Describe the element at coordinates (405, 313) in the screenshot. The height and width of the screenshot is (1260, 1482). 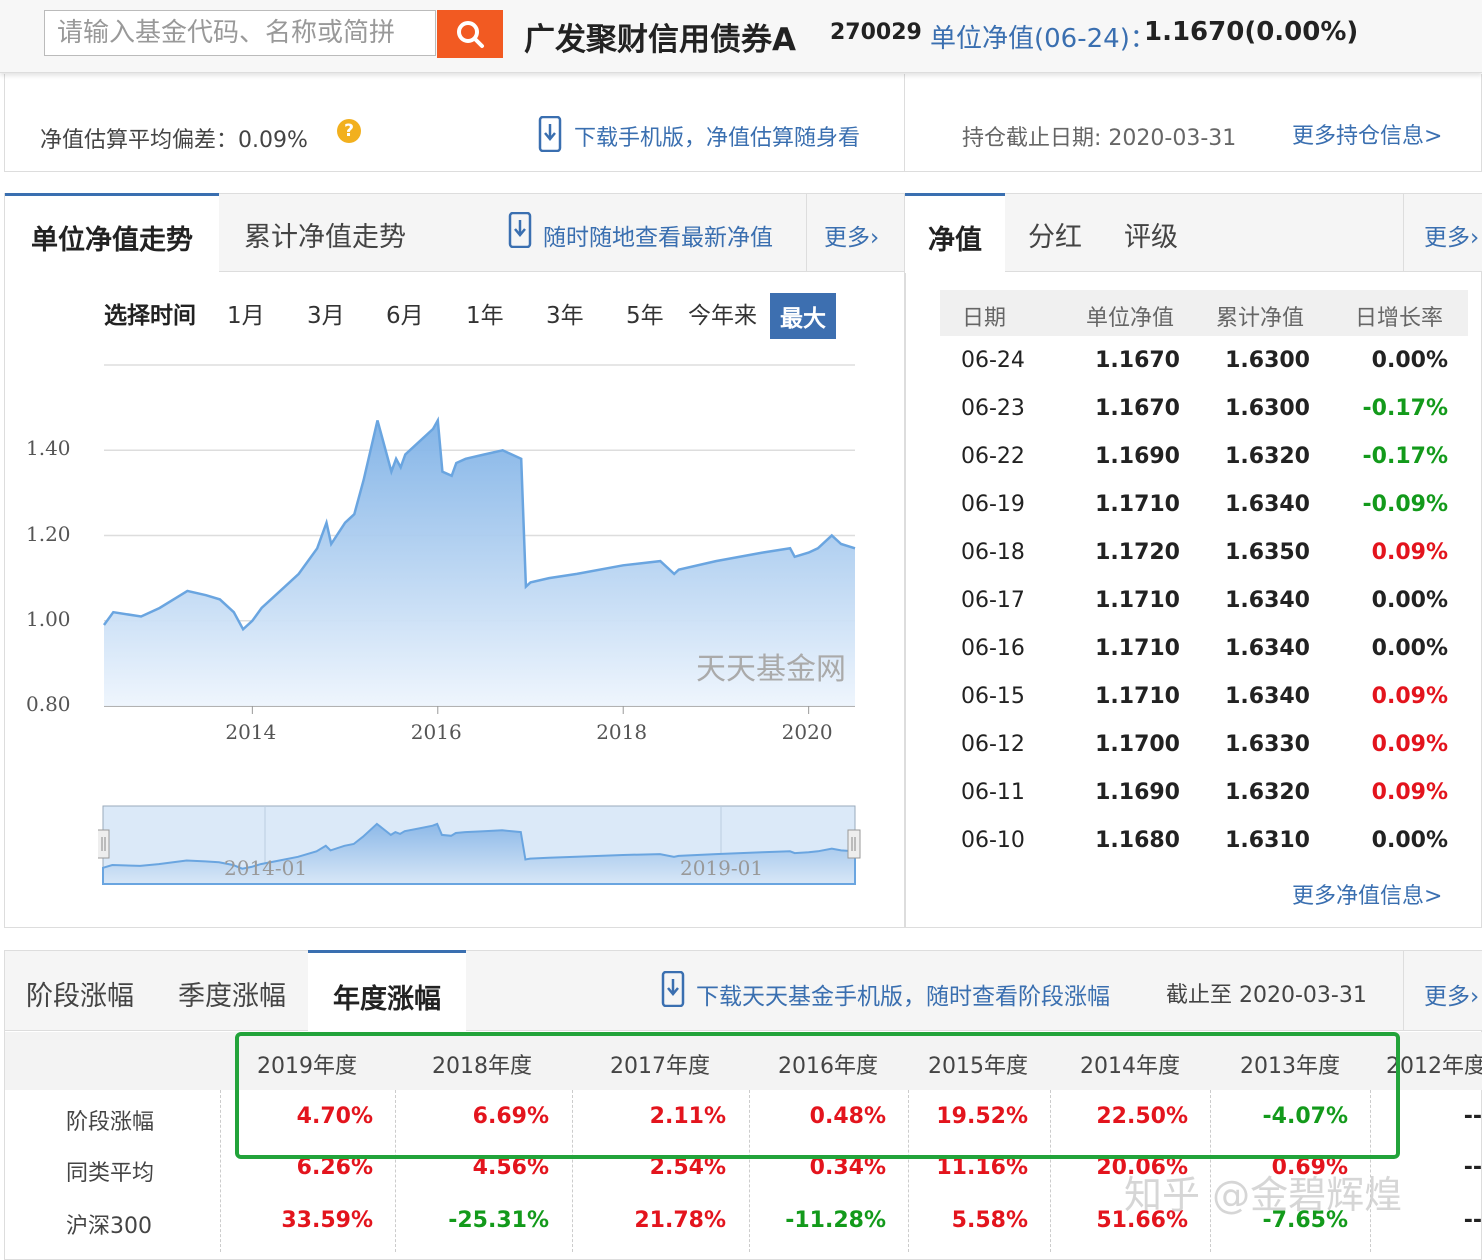
I see `range-6m: 6月` at that location.